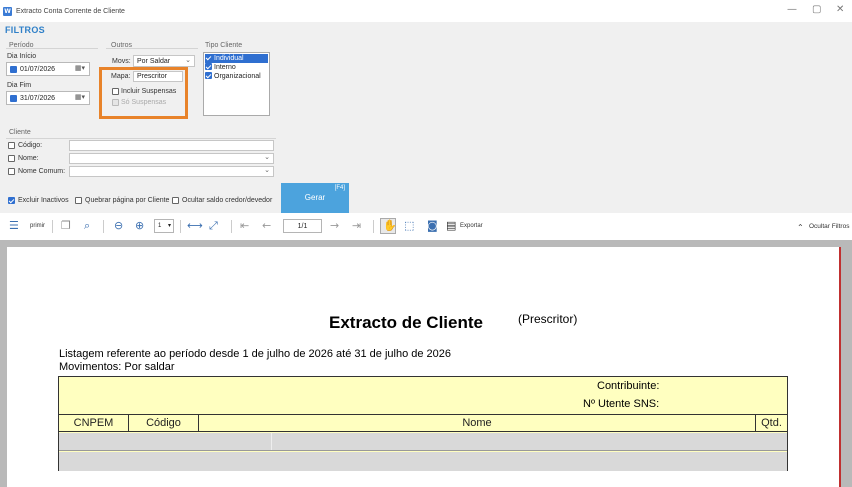 The height and width of the screenshot is (487, 852). What do you see at coordinates (13, 69) in the screenshot?
I see `dia-inicio-checkbox` at bounding box center [13, 69].